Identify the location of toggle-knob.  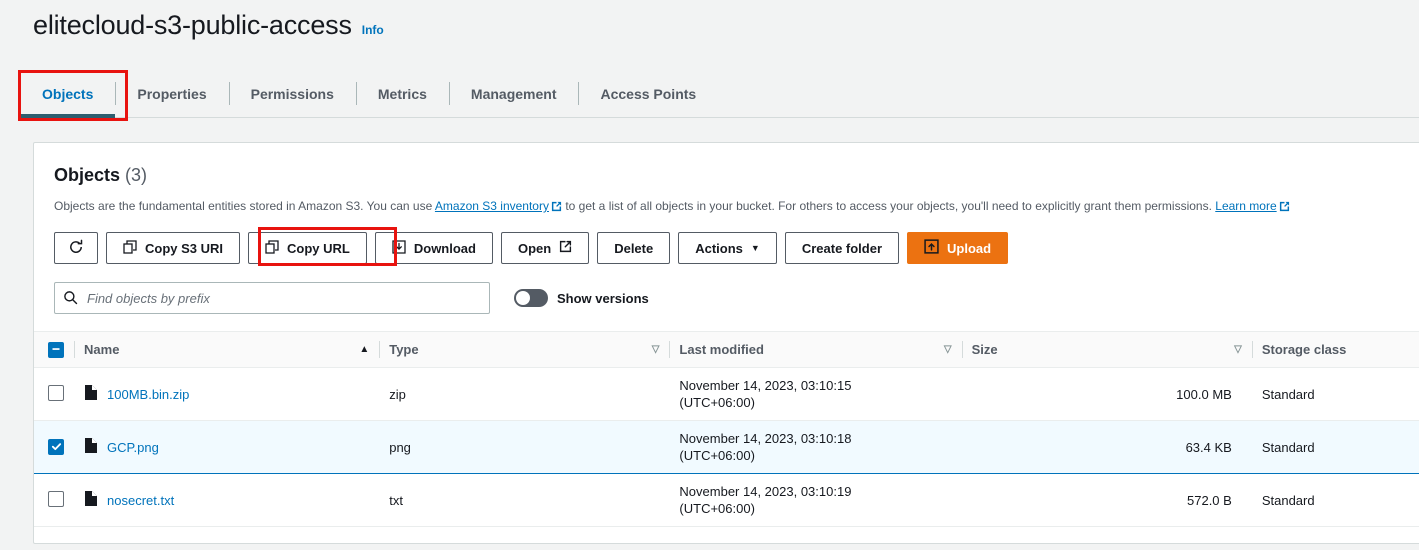
(523, 298).